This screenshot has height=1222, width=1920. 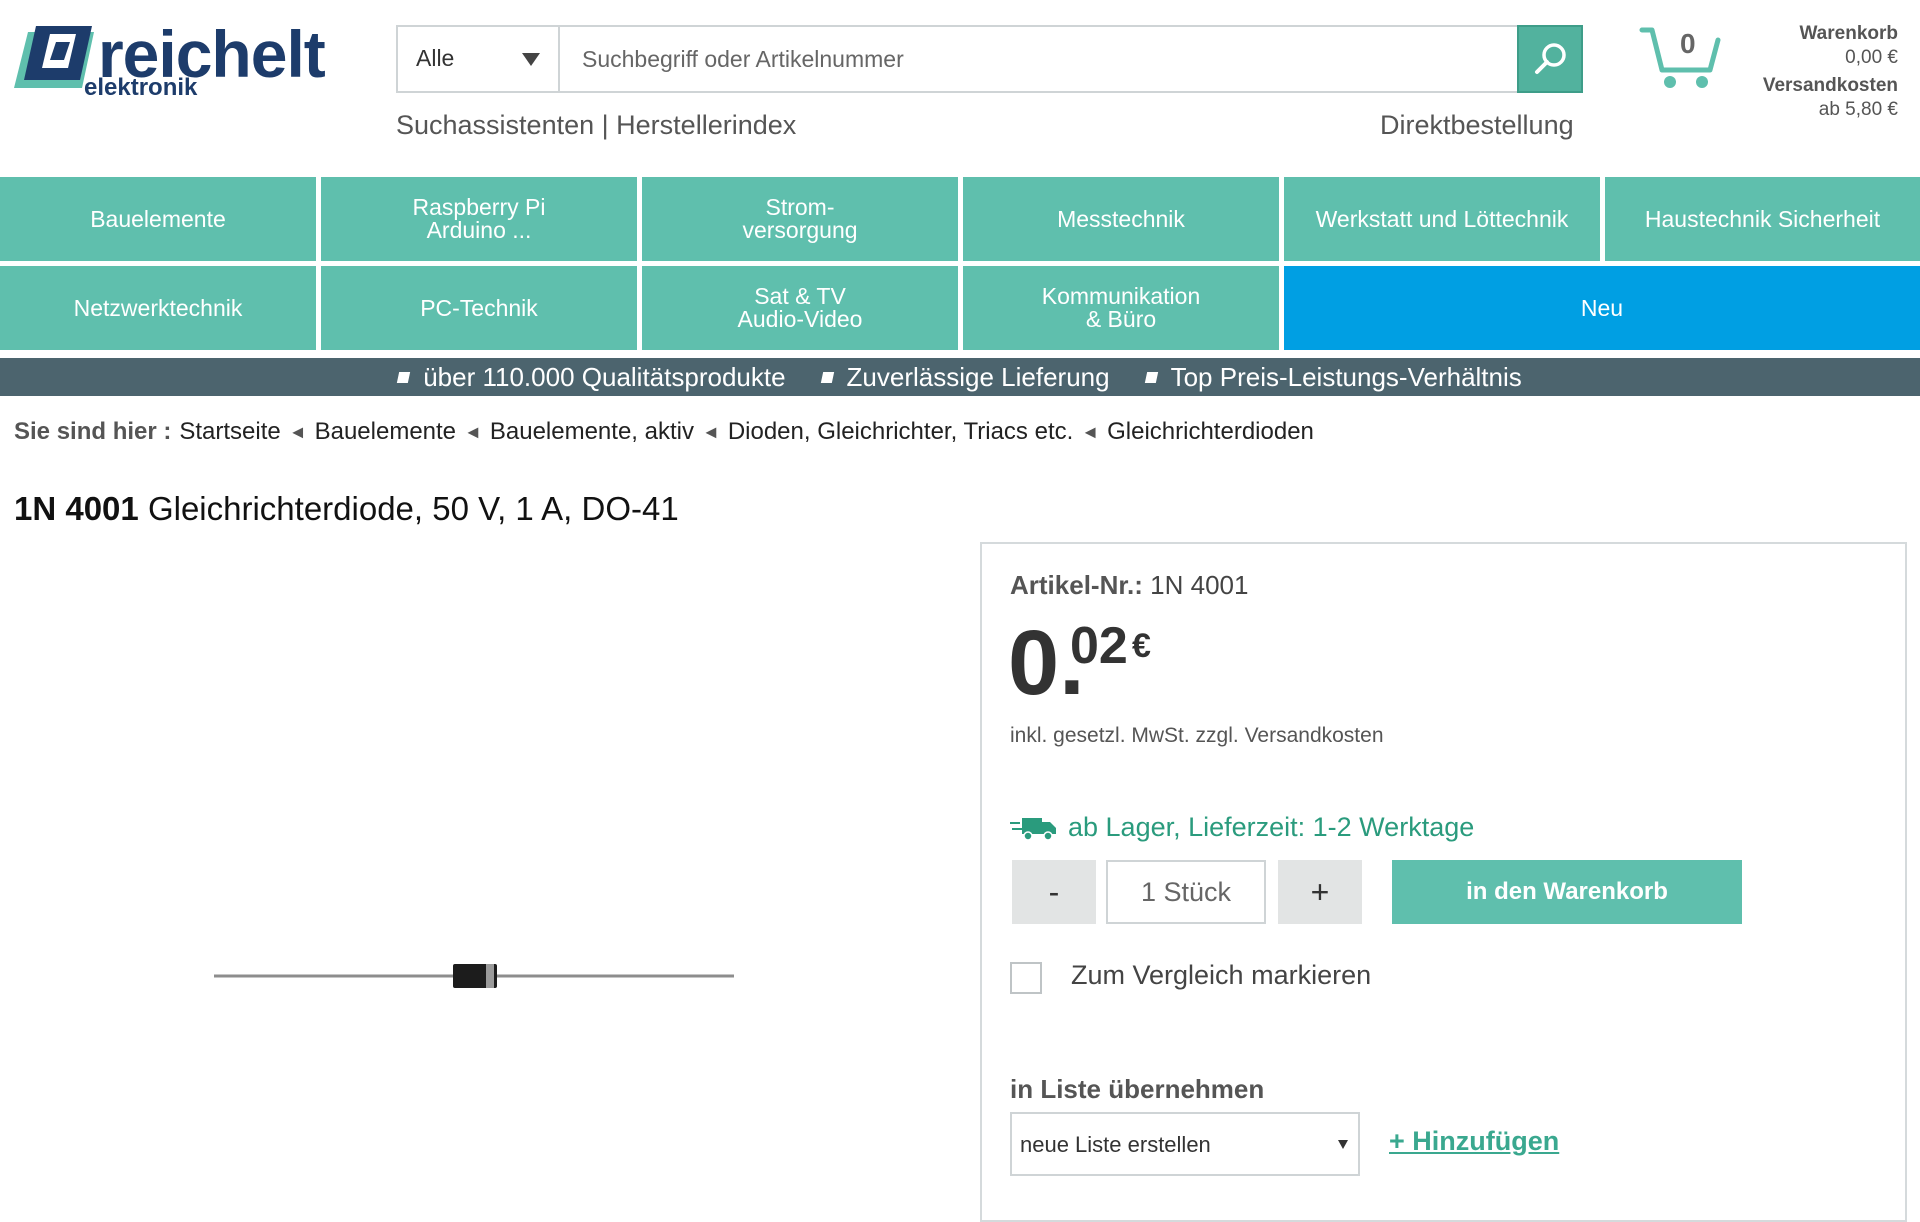 What do you see at coordinates (596, 125) in the screenshot?
I see `search-helper-links: Suchassistenten | Herstellerindex` at bounding box center [596, 125].